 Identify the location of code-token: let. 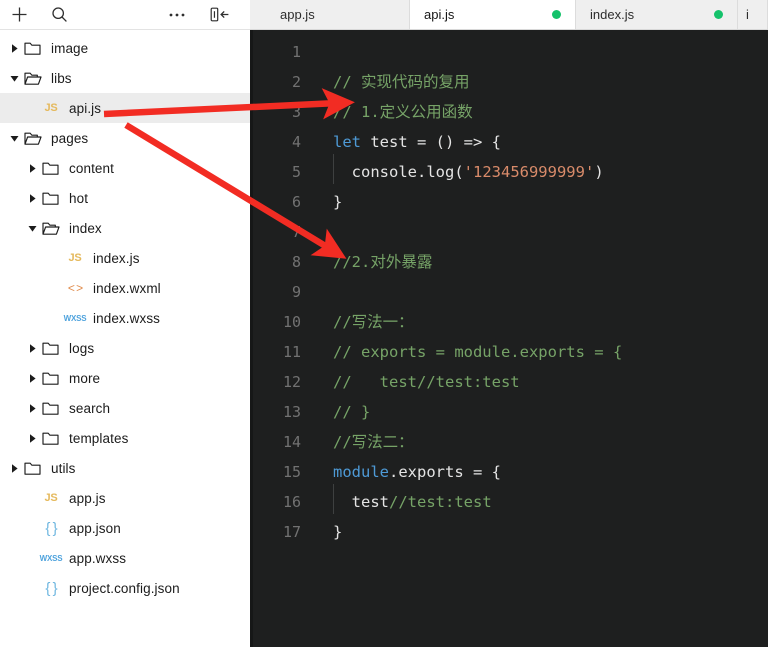
(347, 142).